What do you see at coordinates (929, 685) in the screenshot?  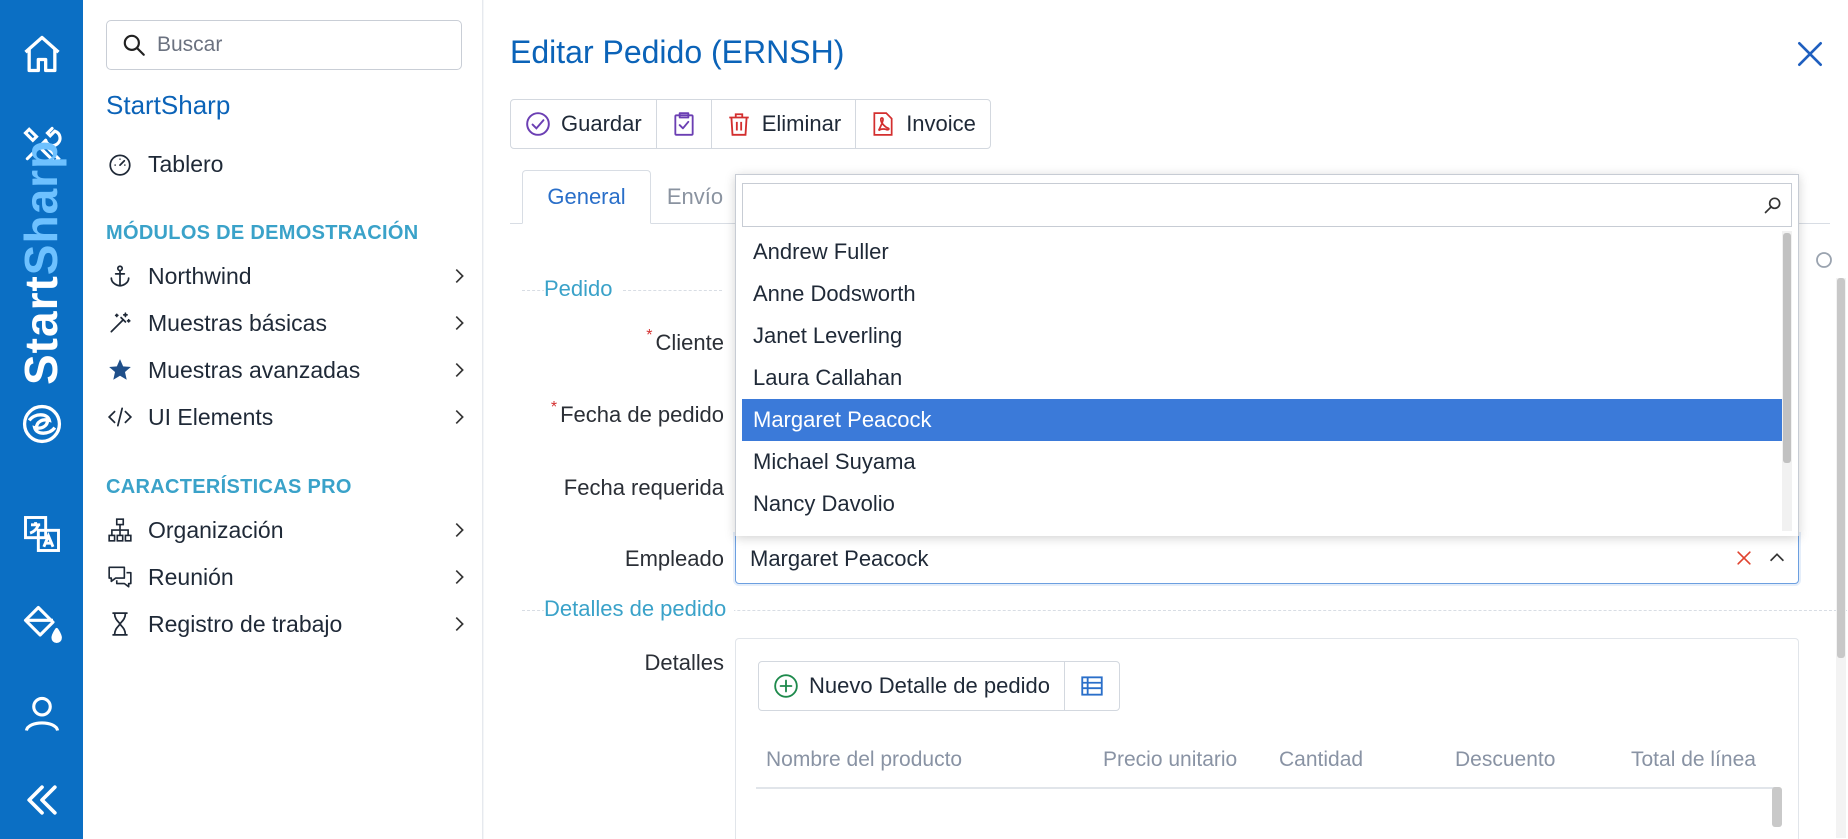 I see `new-order-detail-label: Nuevo Detalle de pedido` at bounding box center [929, 685].